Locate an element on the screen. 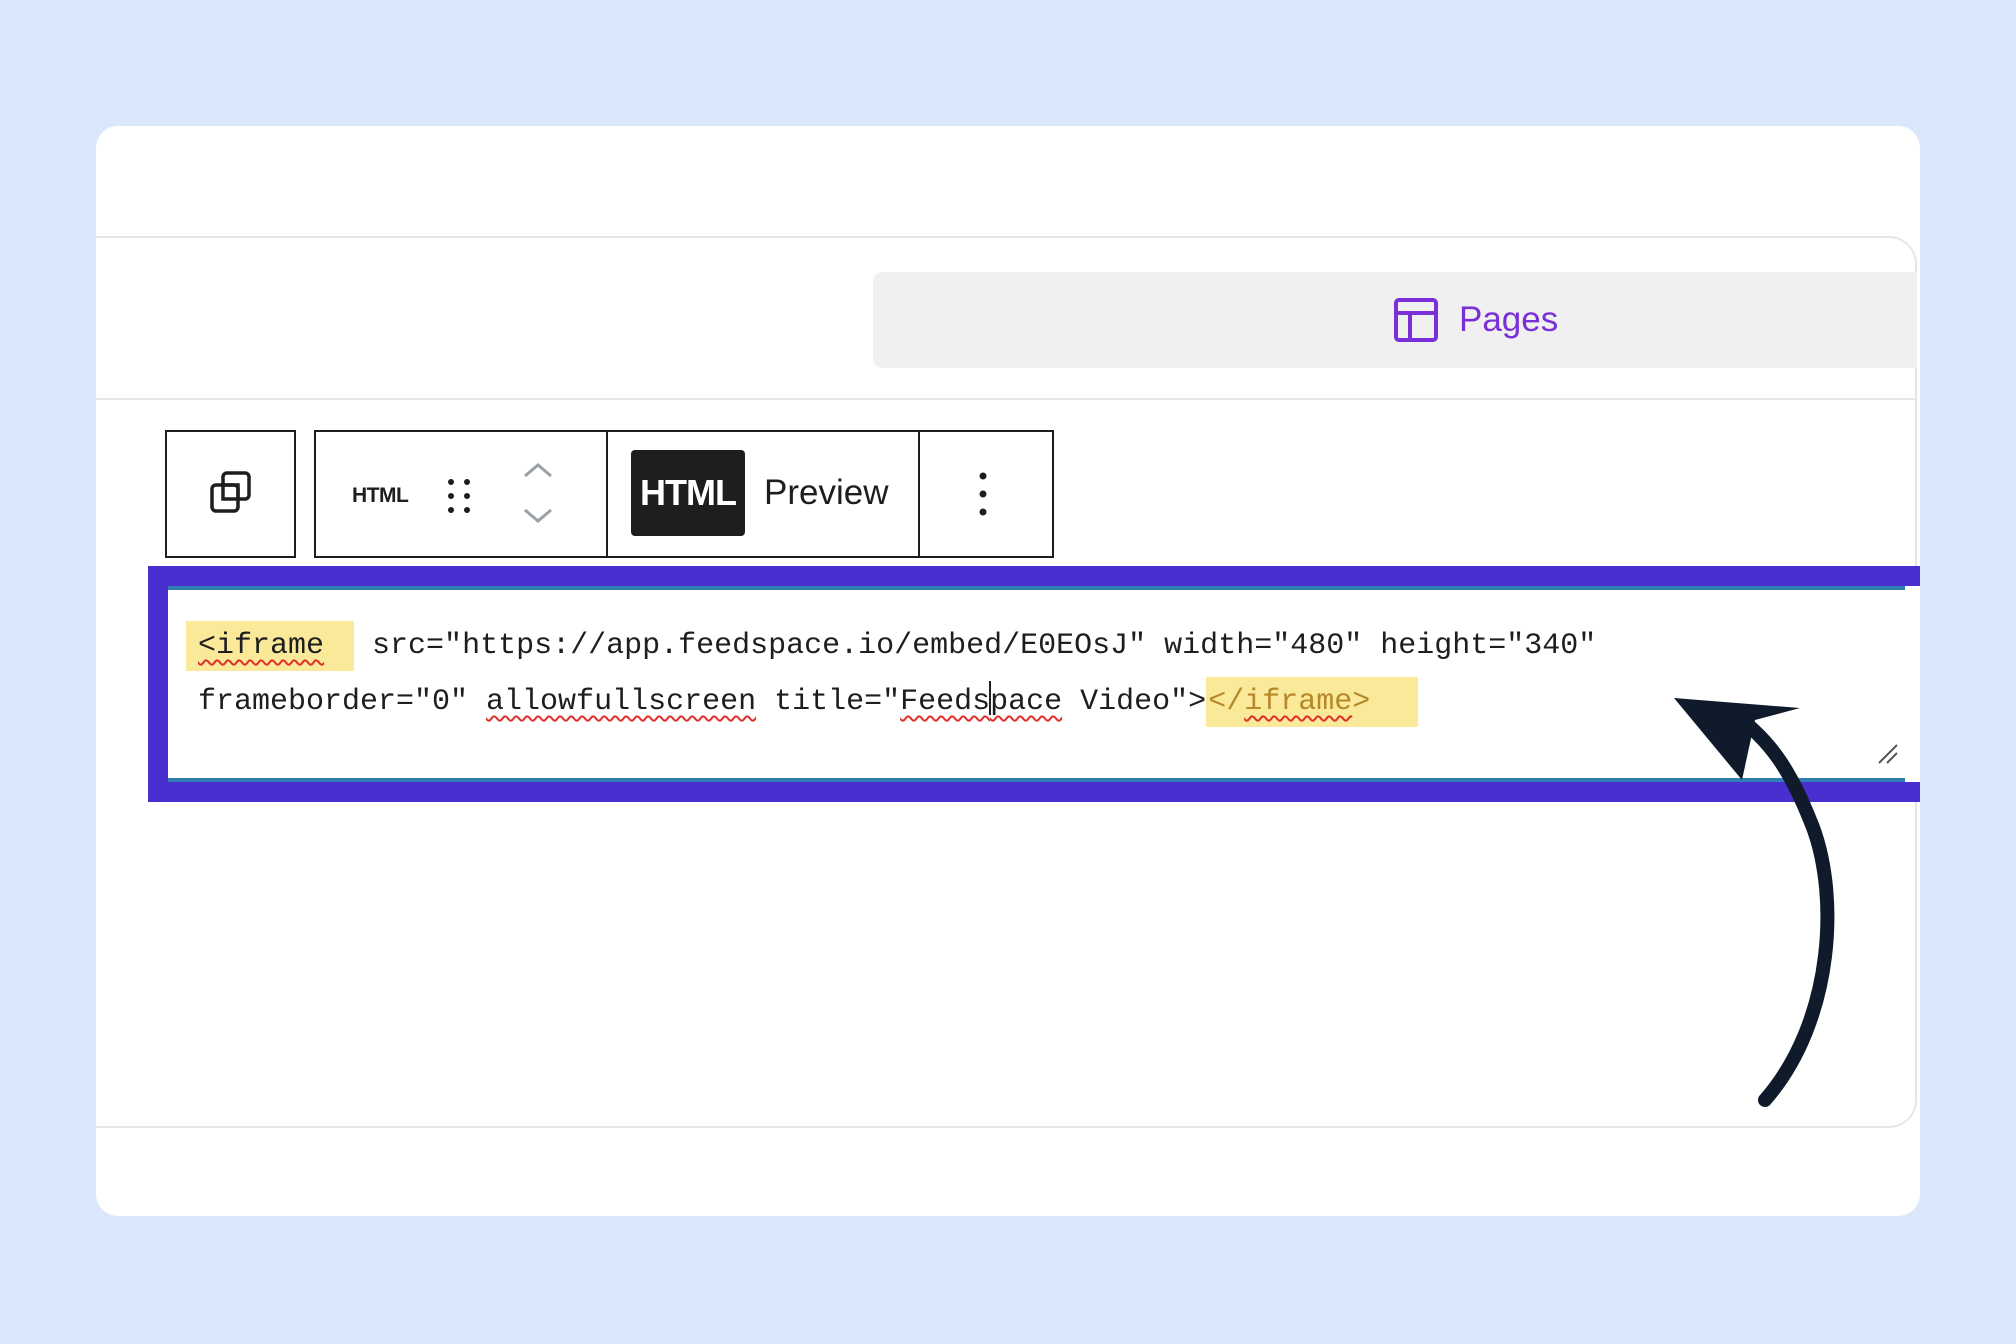  title-word-b: pace is located at coordinates (1026, 702).